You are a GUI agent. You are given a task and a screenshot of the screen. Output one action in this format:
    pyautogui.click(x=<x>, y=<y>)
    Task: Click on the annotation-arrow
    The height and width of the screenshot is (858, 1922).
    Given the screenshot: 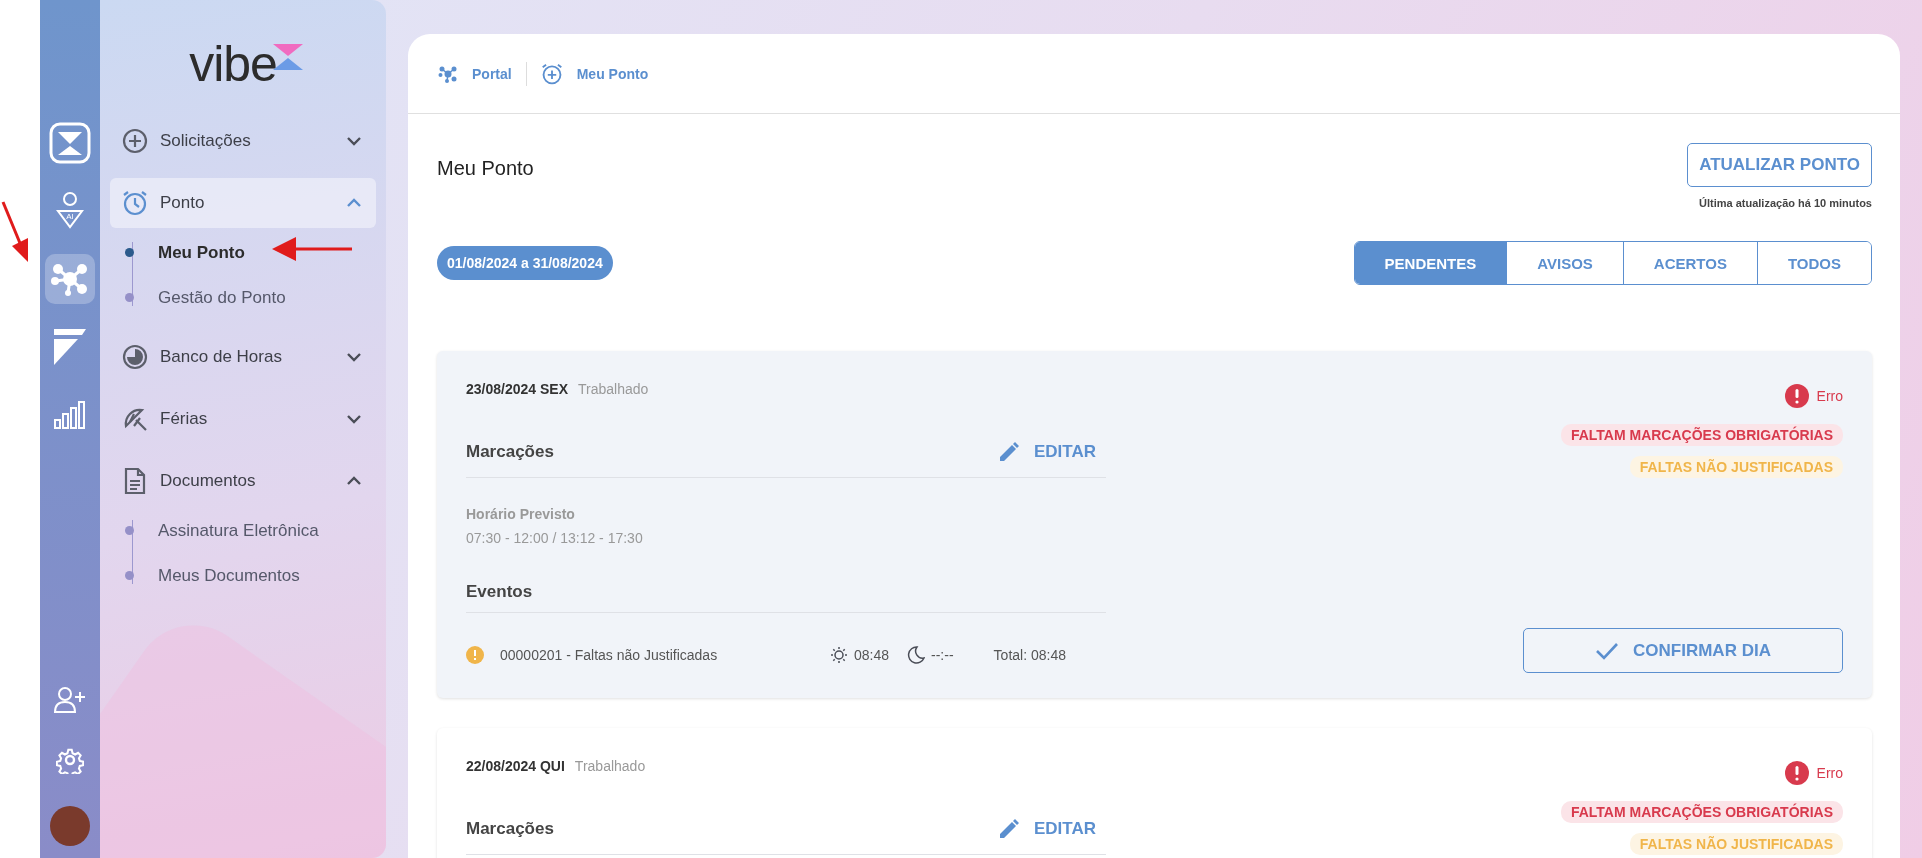 What is the action you would take?
    pyautogui.click(x=15, y=232)
    